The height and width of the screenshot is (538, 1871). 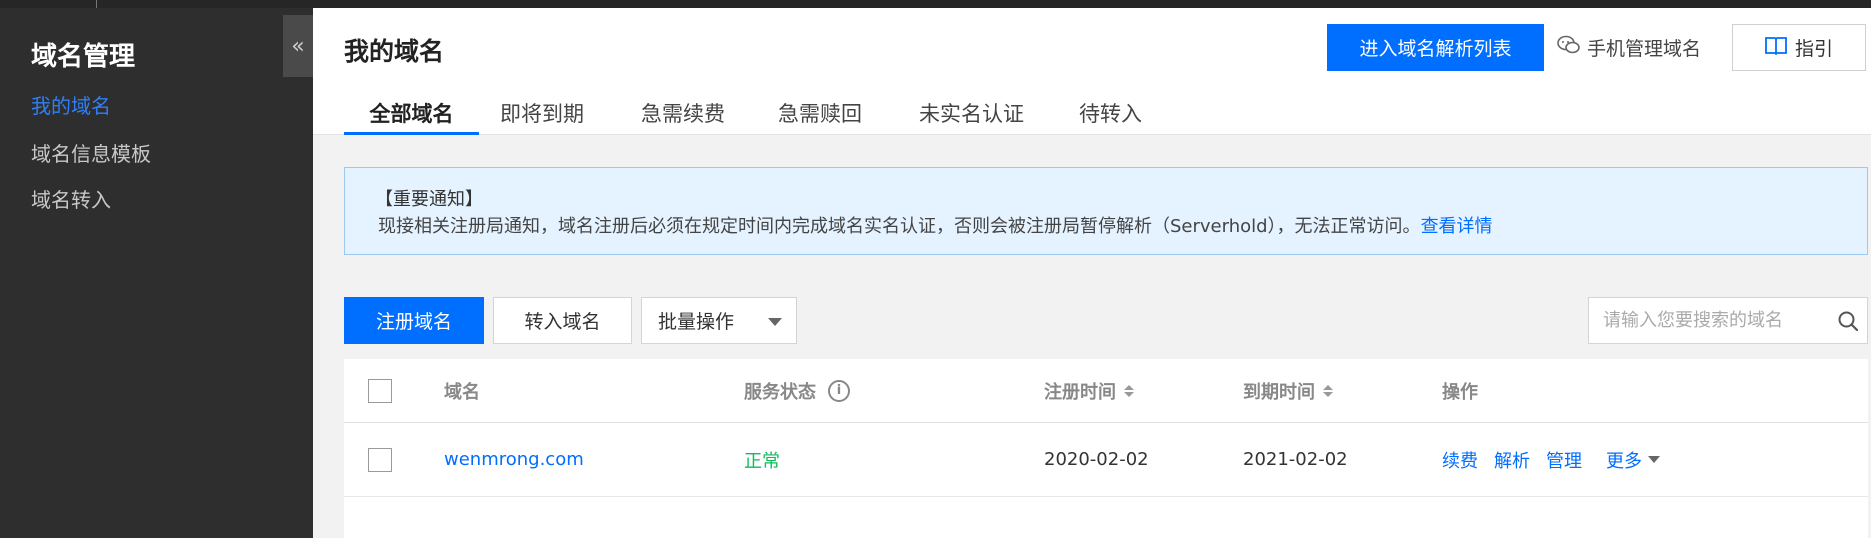 What do you see at coordinates (1708, 320) in the screenshot?
I see `search-input` at bounding box center [1708, 320].